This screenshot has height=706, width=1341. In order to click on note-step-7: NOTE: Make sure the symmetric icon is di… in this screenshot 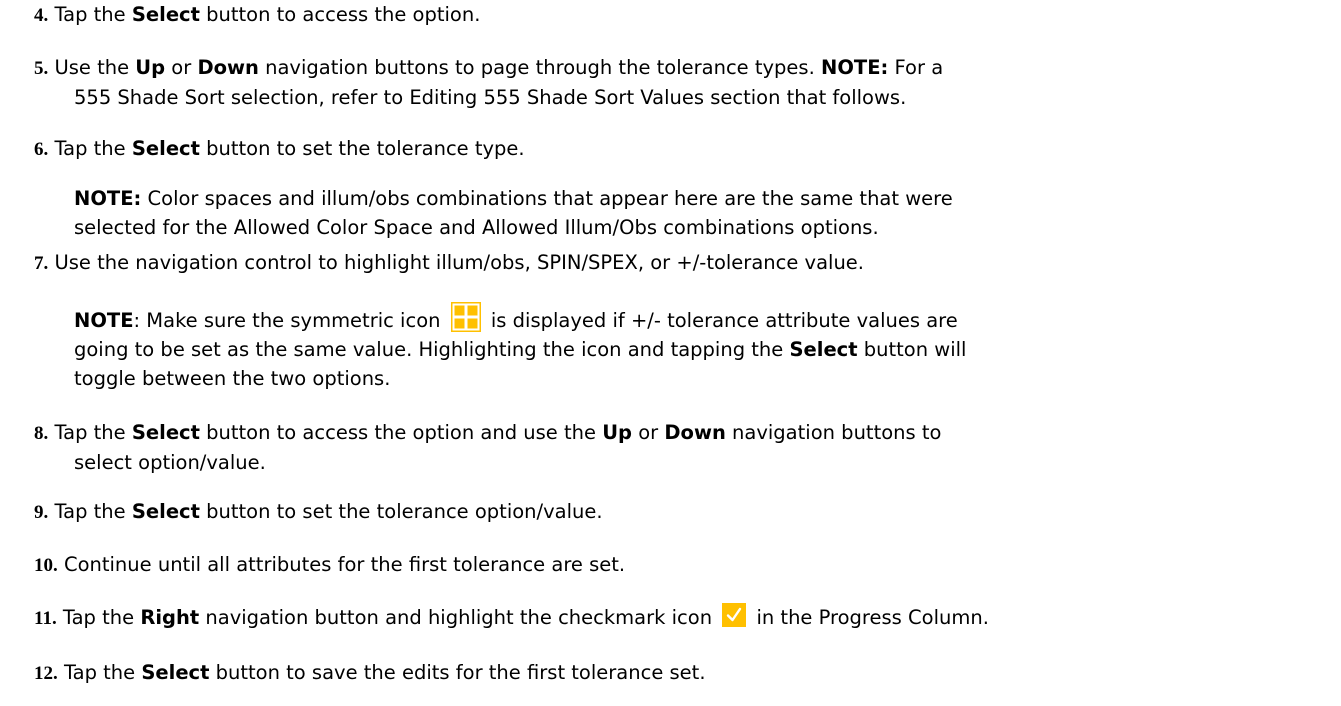, I will do `click(704, 347)`.